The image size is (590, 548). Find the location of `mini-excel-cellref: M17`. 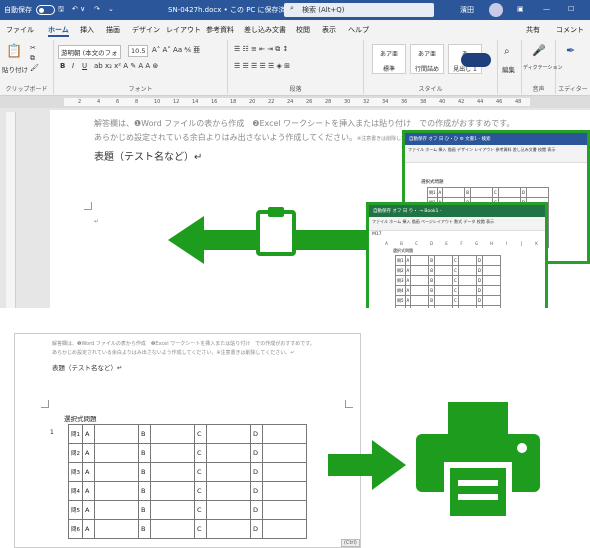

mini-excel-cellref: M17 is located at coordinates (377, 234).